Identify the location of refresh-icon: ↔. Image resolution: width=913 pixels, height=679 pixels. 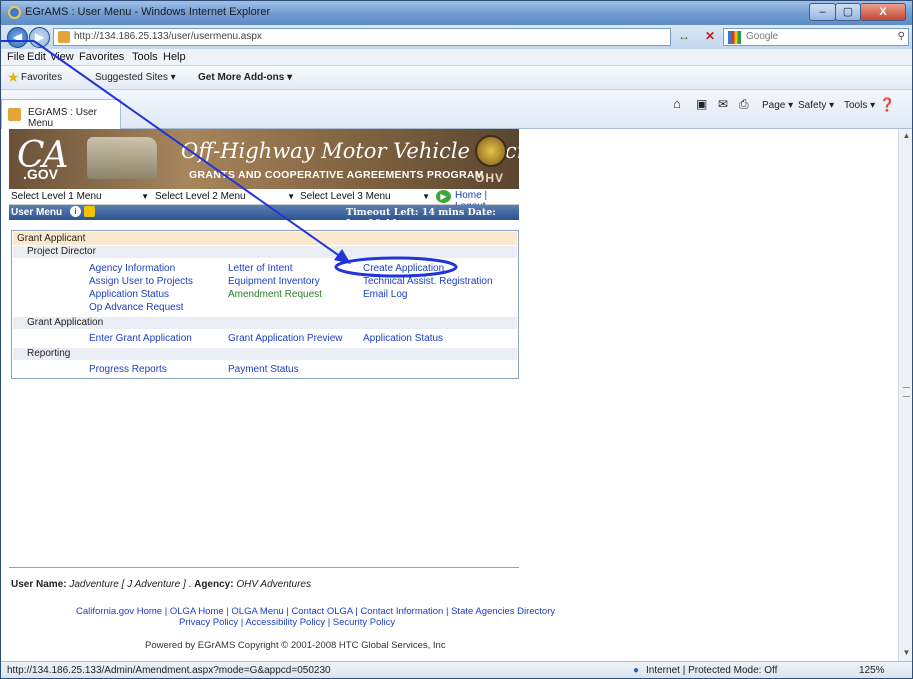
(684, 36).